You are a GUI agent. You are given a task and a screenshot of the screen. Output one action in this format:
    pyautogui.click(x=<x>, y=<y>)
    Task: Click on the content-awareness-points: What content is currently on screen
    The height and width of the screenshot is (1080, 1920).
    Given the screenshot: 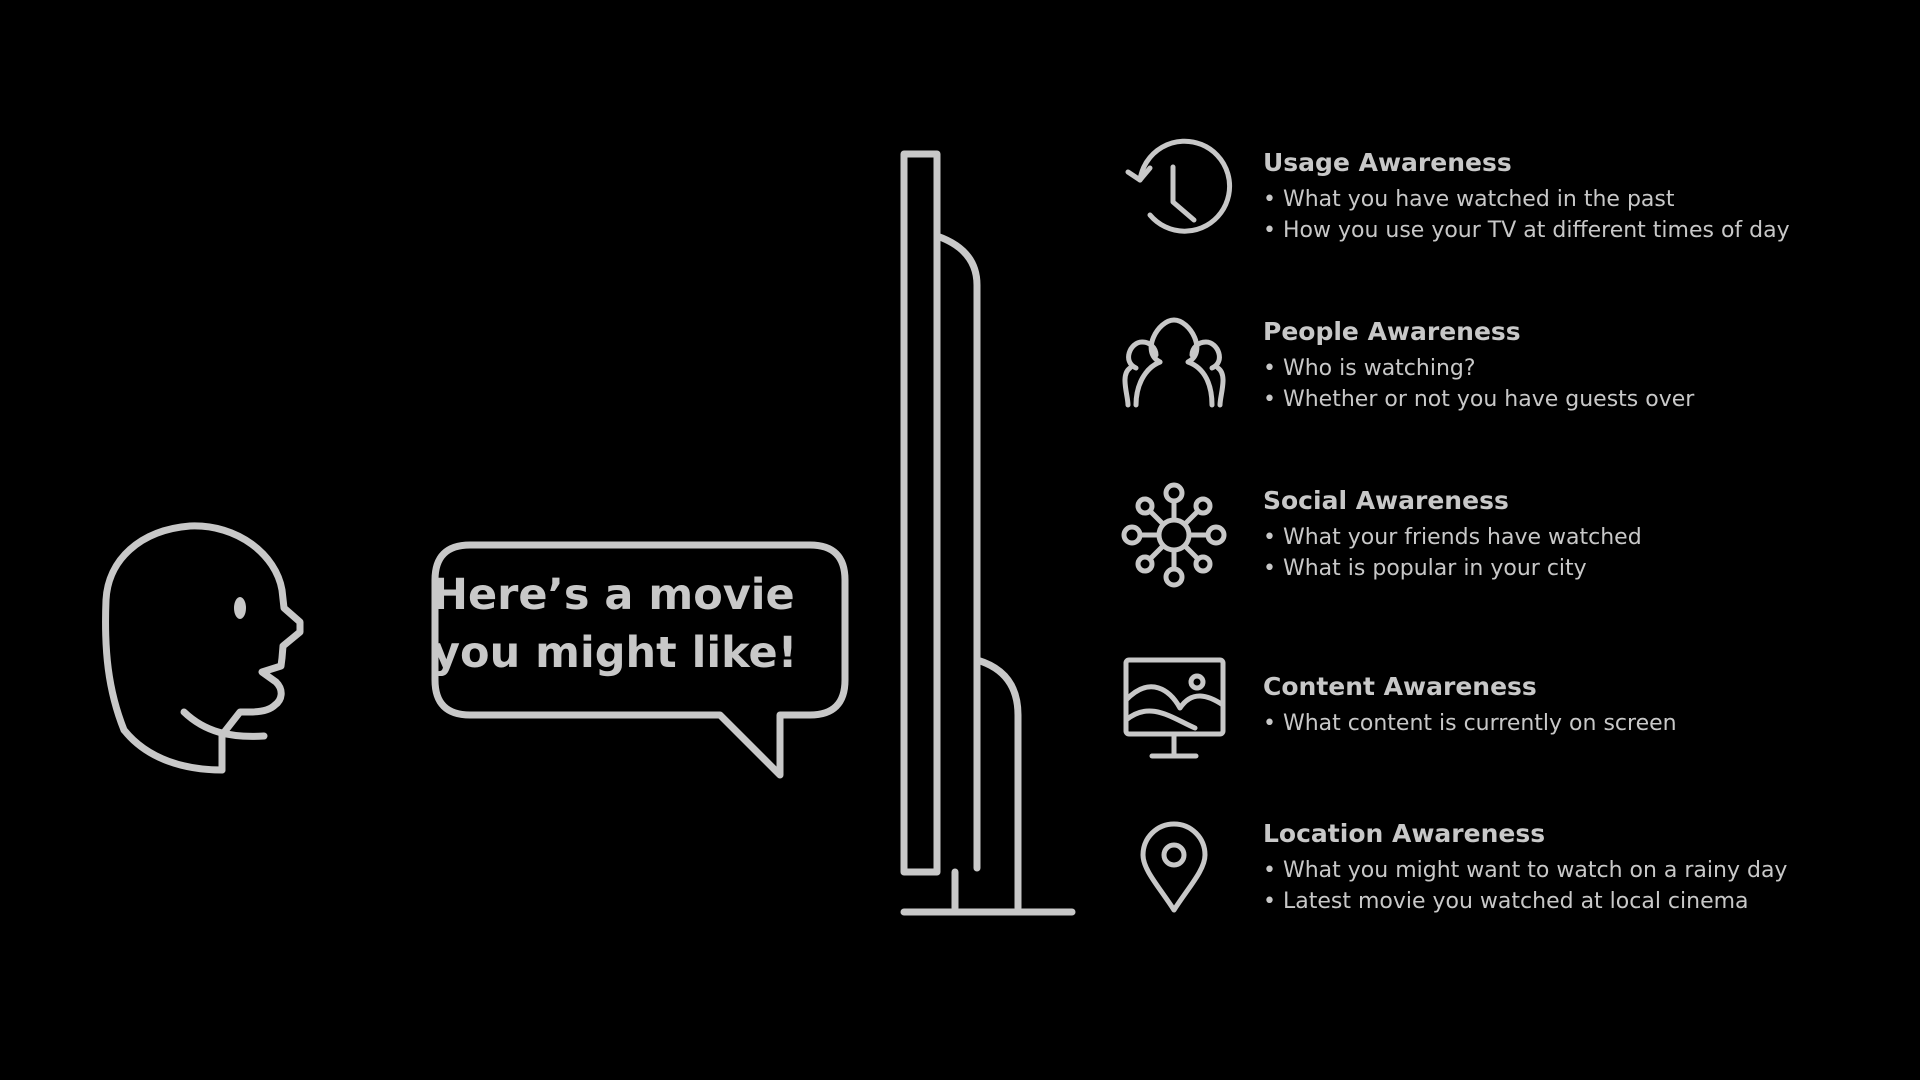 What is the action you would take?
    pyautogui.click(x=1573, y=723)
    